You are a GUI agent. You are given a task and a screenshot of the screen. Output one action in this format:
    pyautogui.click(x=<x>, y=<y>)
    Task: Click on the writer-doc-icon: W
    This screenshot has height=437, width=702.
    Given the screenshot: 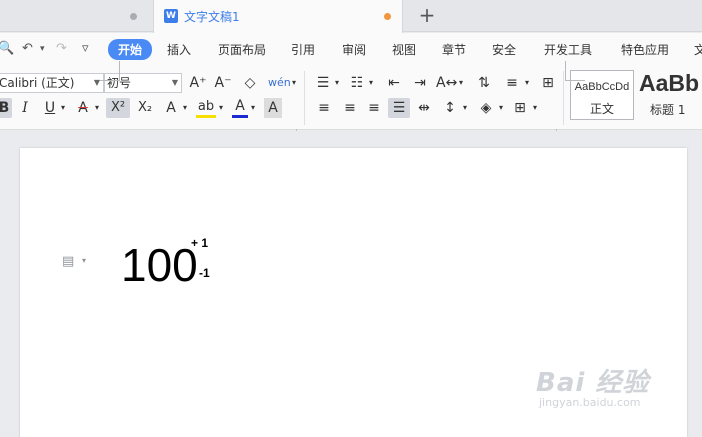 What is the action you would take?
    pyautogui.click(x=171, y=16)
    